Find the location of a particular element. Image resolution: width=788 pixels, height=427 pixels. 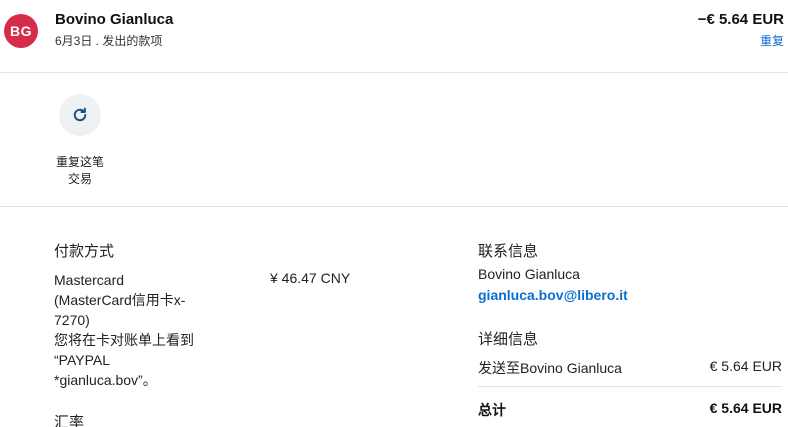

action-circle is located at coordinates (80, 115).